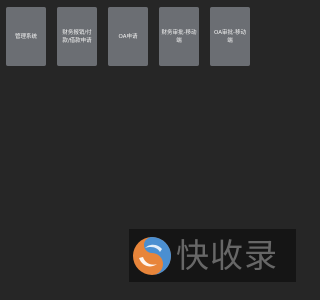  I want to click on tile-label: OA申请, so click(128, 36).